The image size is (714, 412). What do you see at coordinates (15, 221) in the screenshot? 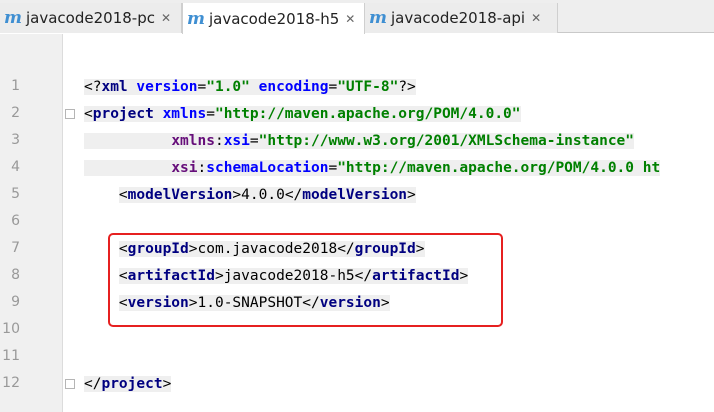
I see `line-number: 6` at bounding box center [15, 221].